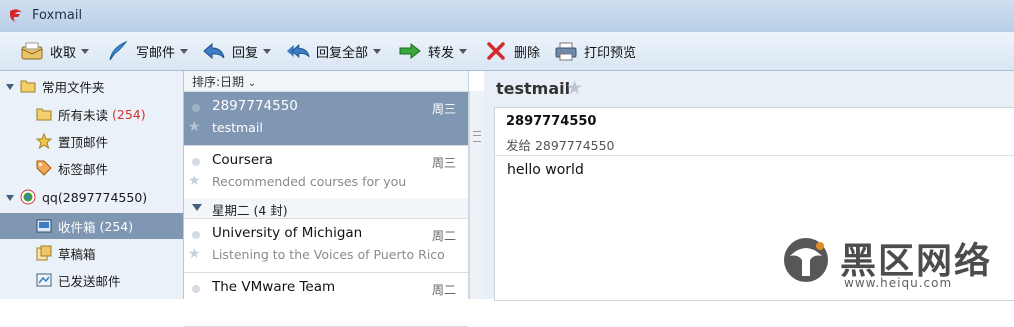 The image size is (1014, 327). I want to click on sidebar-item-tagged: 标签邮件, so click(91, 168).